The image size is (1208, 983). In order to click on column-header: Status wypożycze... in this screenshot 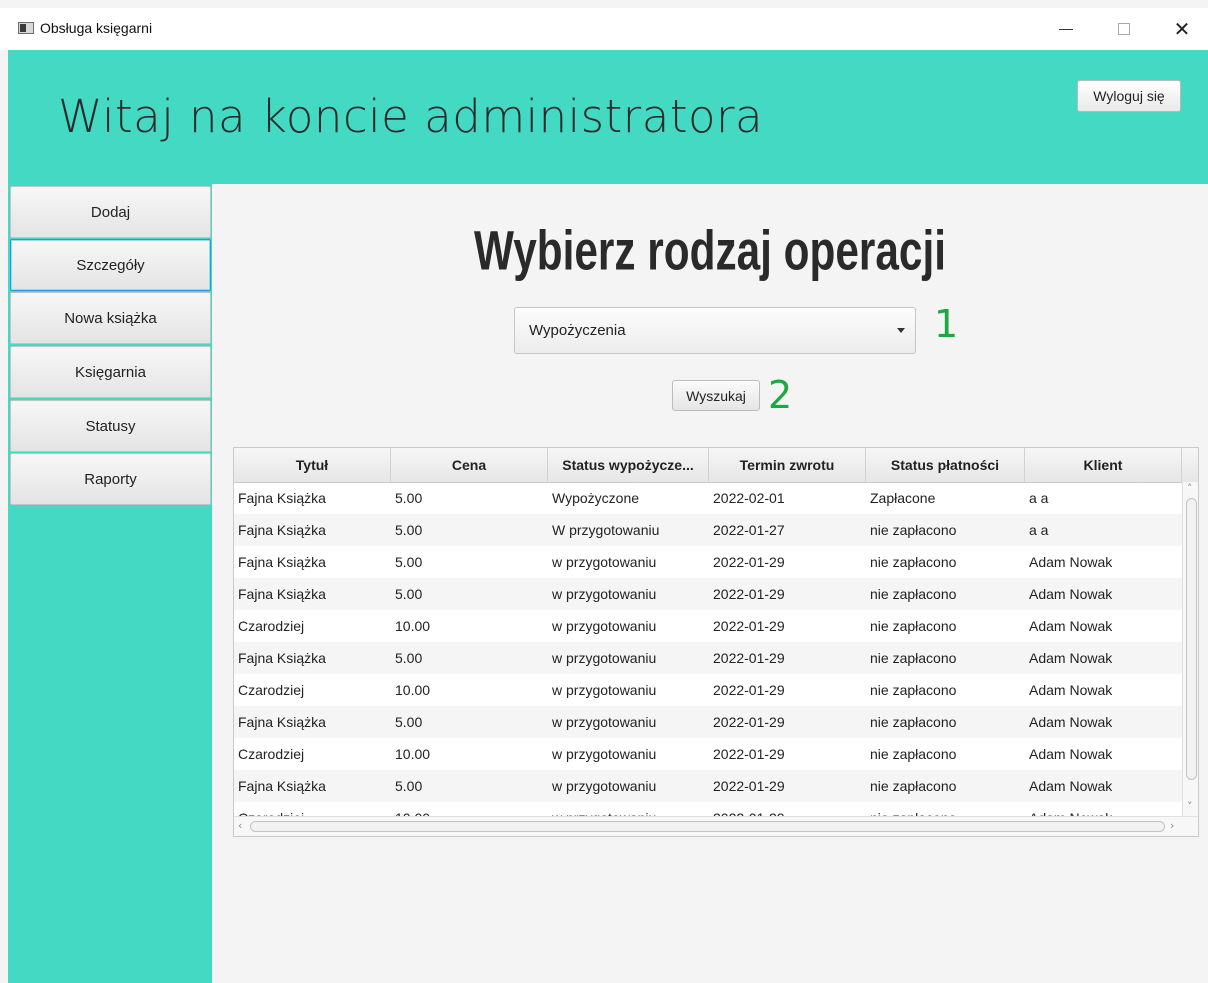, I will do `click(628, 465)`.